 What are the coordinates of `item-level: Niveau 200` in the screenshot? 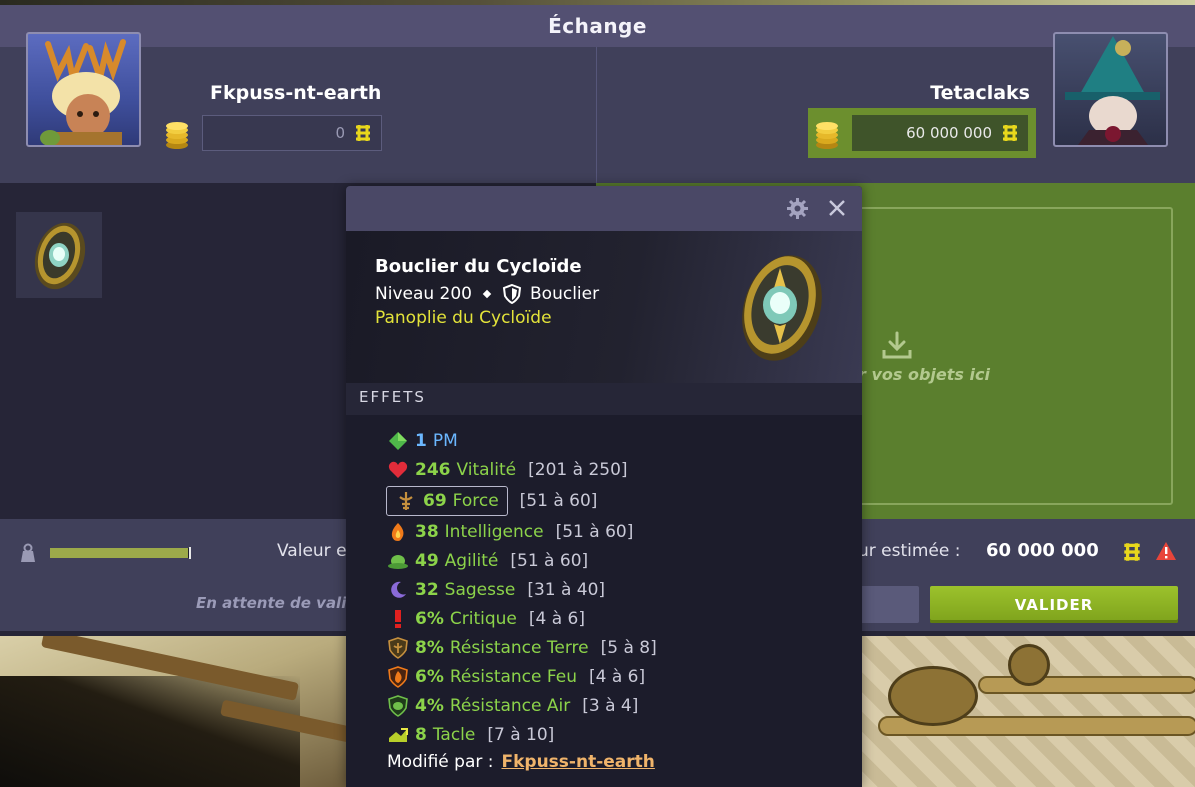 It's located at (424, 294).